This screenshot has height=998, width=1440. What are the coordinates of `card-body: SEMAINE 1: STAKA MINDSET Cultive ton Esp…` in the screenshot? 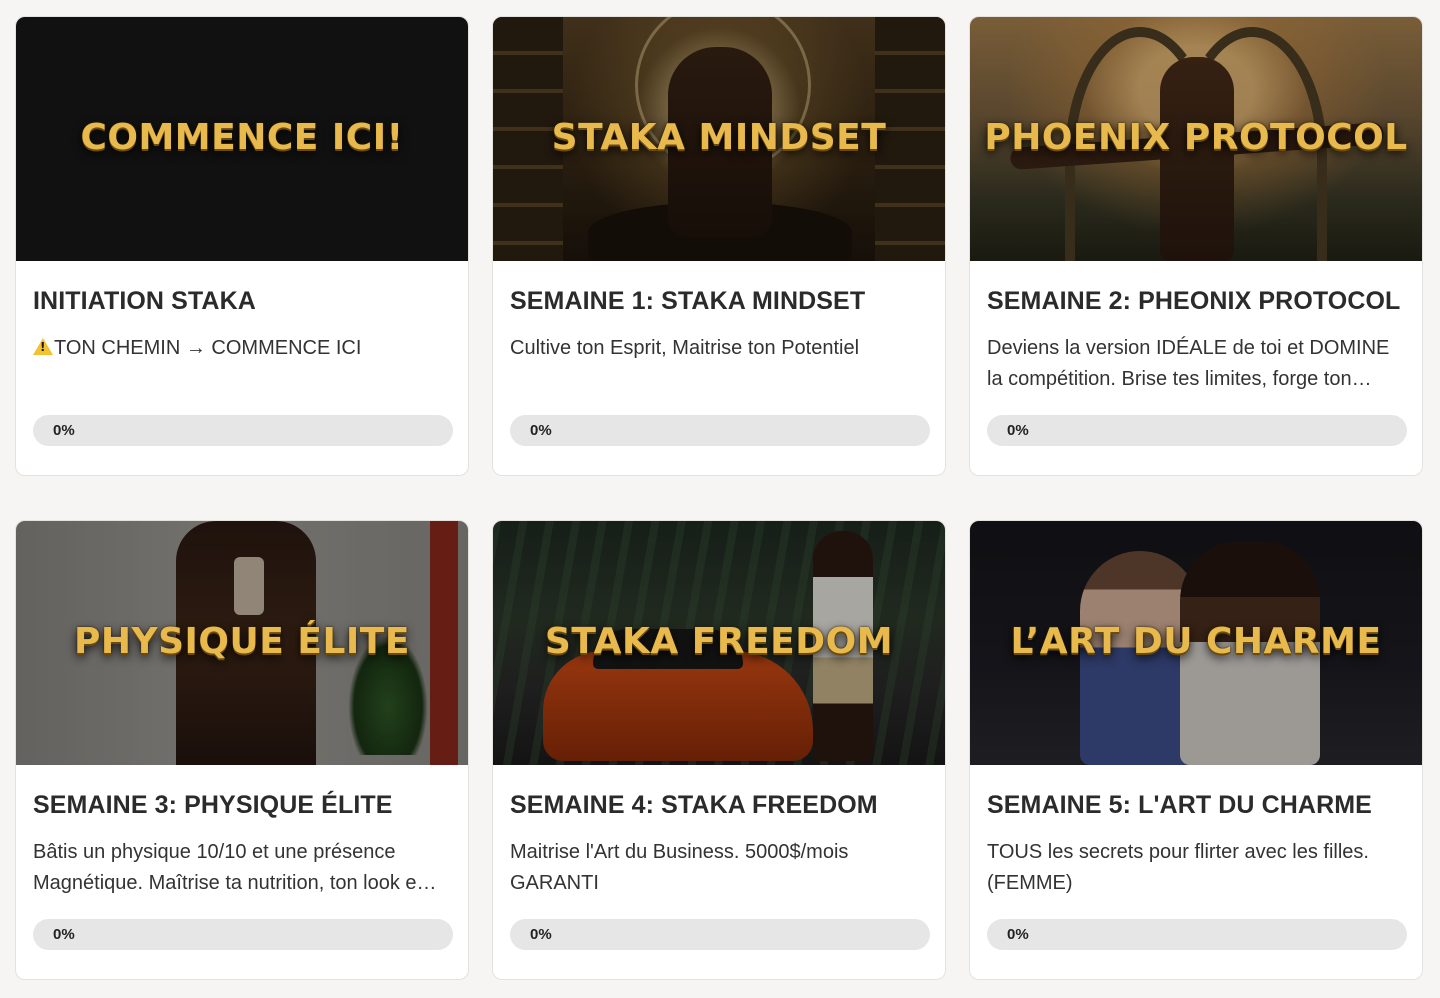 It's located at (719, 368).